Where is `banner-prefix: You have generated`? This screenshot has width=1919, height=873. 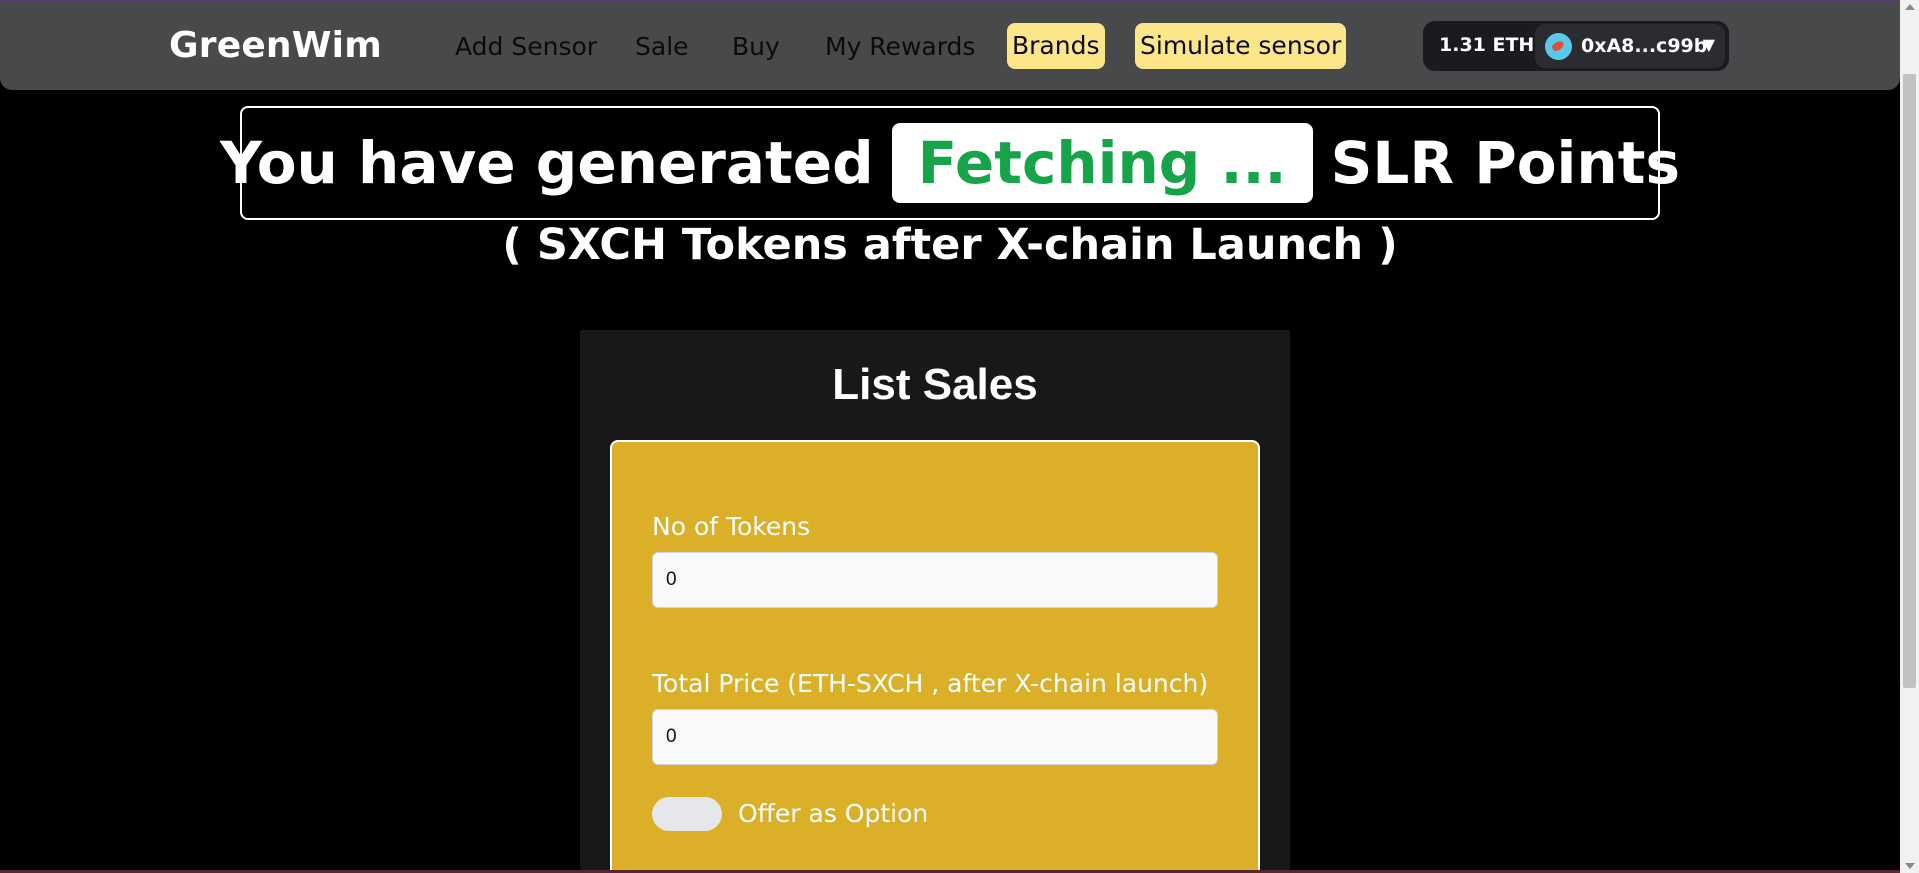
banner-prefix: You have generated is located at coordinates (547, 163).